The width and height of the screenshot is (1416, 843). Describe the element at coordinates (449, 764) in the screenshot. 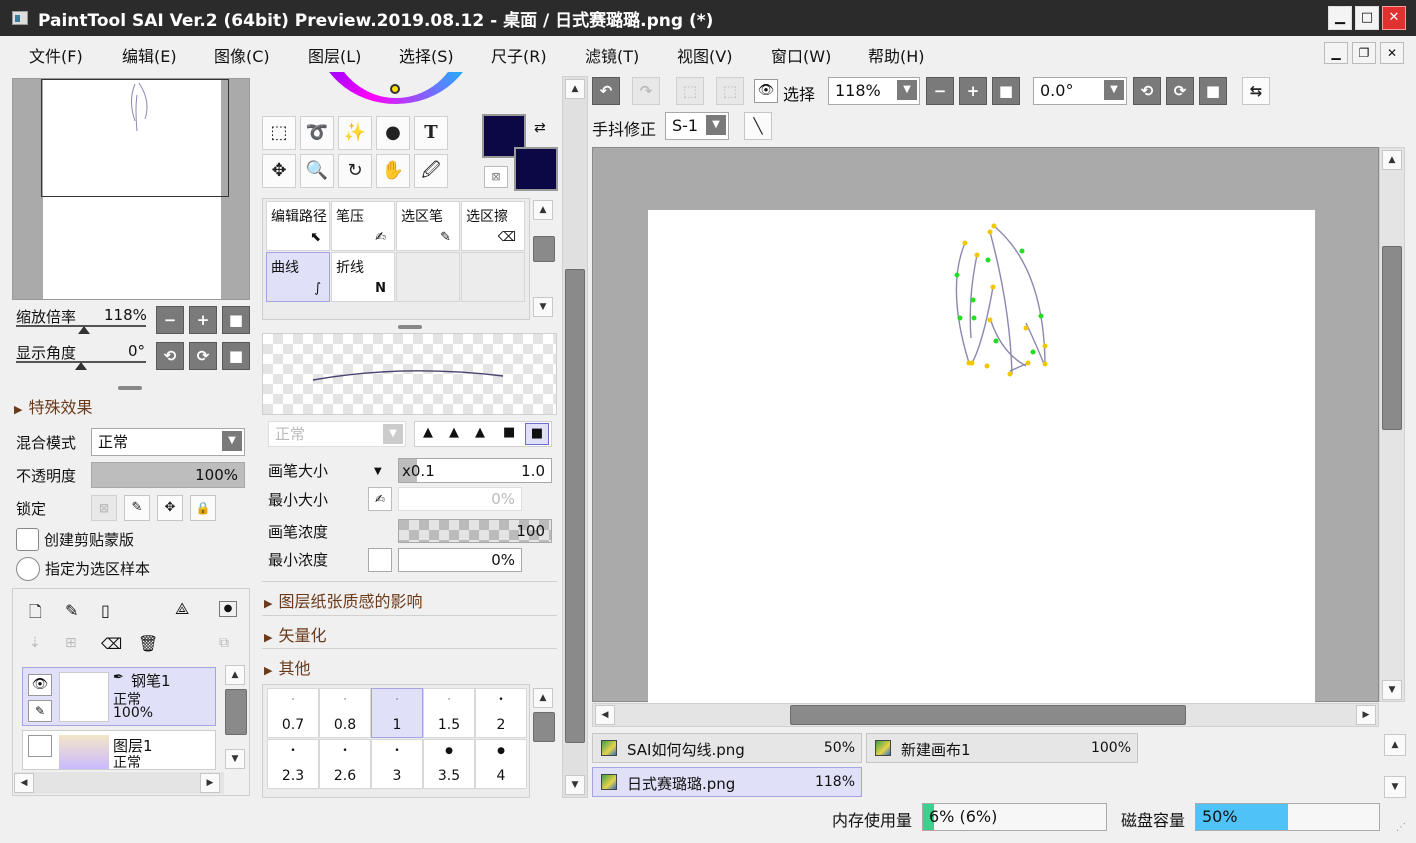

I see `brush-size-cell: ● 3.5` at that location.